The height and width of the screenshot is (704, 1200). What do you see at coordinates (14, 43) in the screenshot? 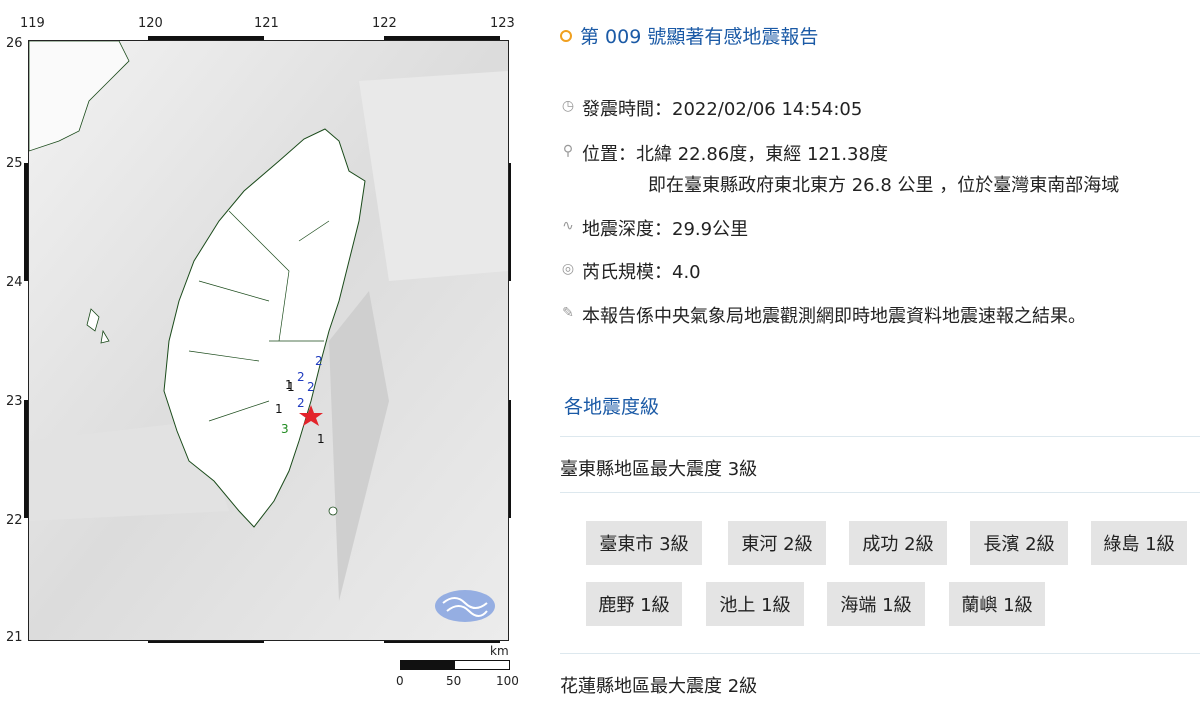
I see `lat-label: 26` at bounding box center [14, 43].